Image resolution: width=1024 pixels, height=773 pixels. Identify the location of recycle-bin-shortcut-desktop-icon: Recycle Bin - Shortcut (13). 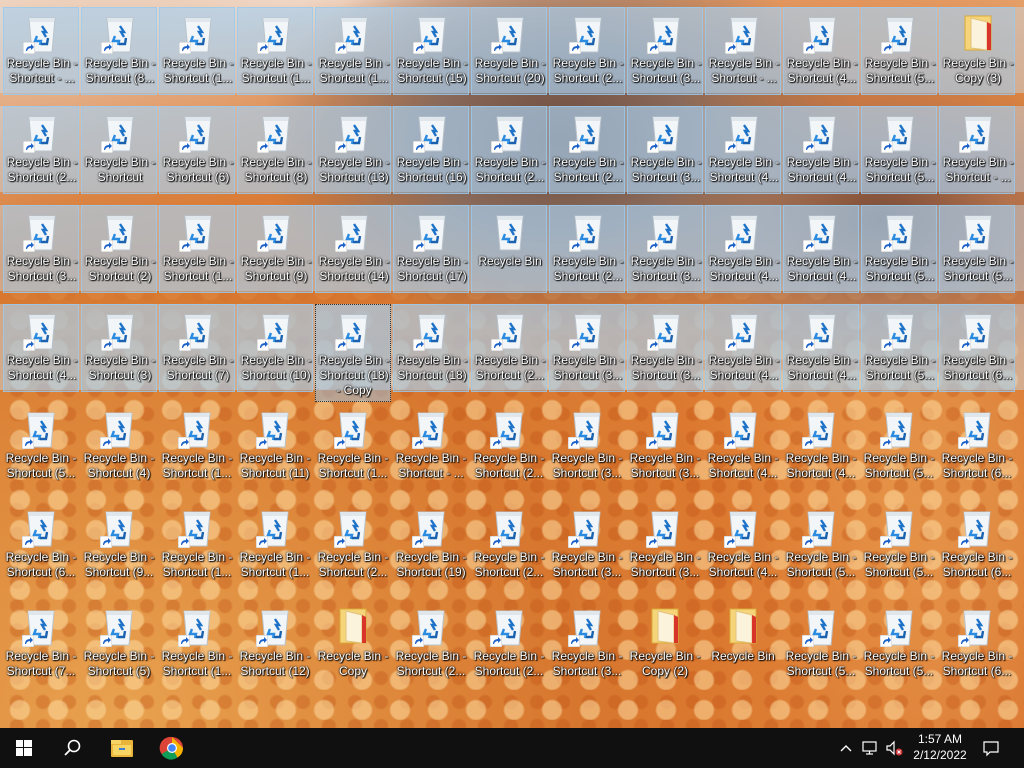
(353, 150).